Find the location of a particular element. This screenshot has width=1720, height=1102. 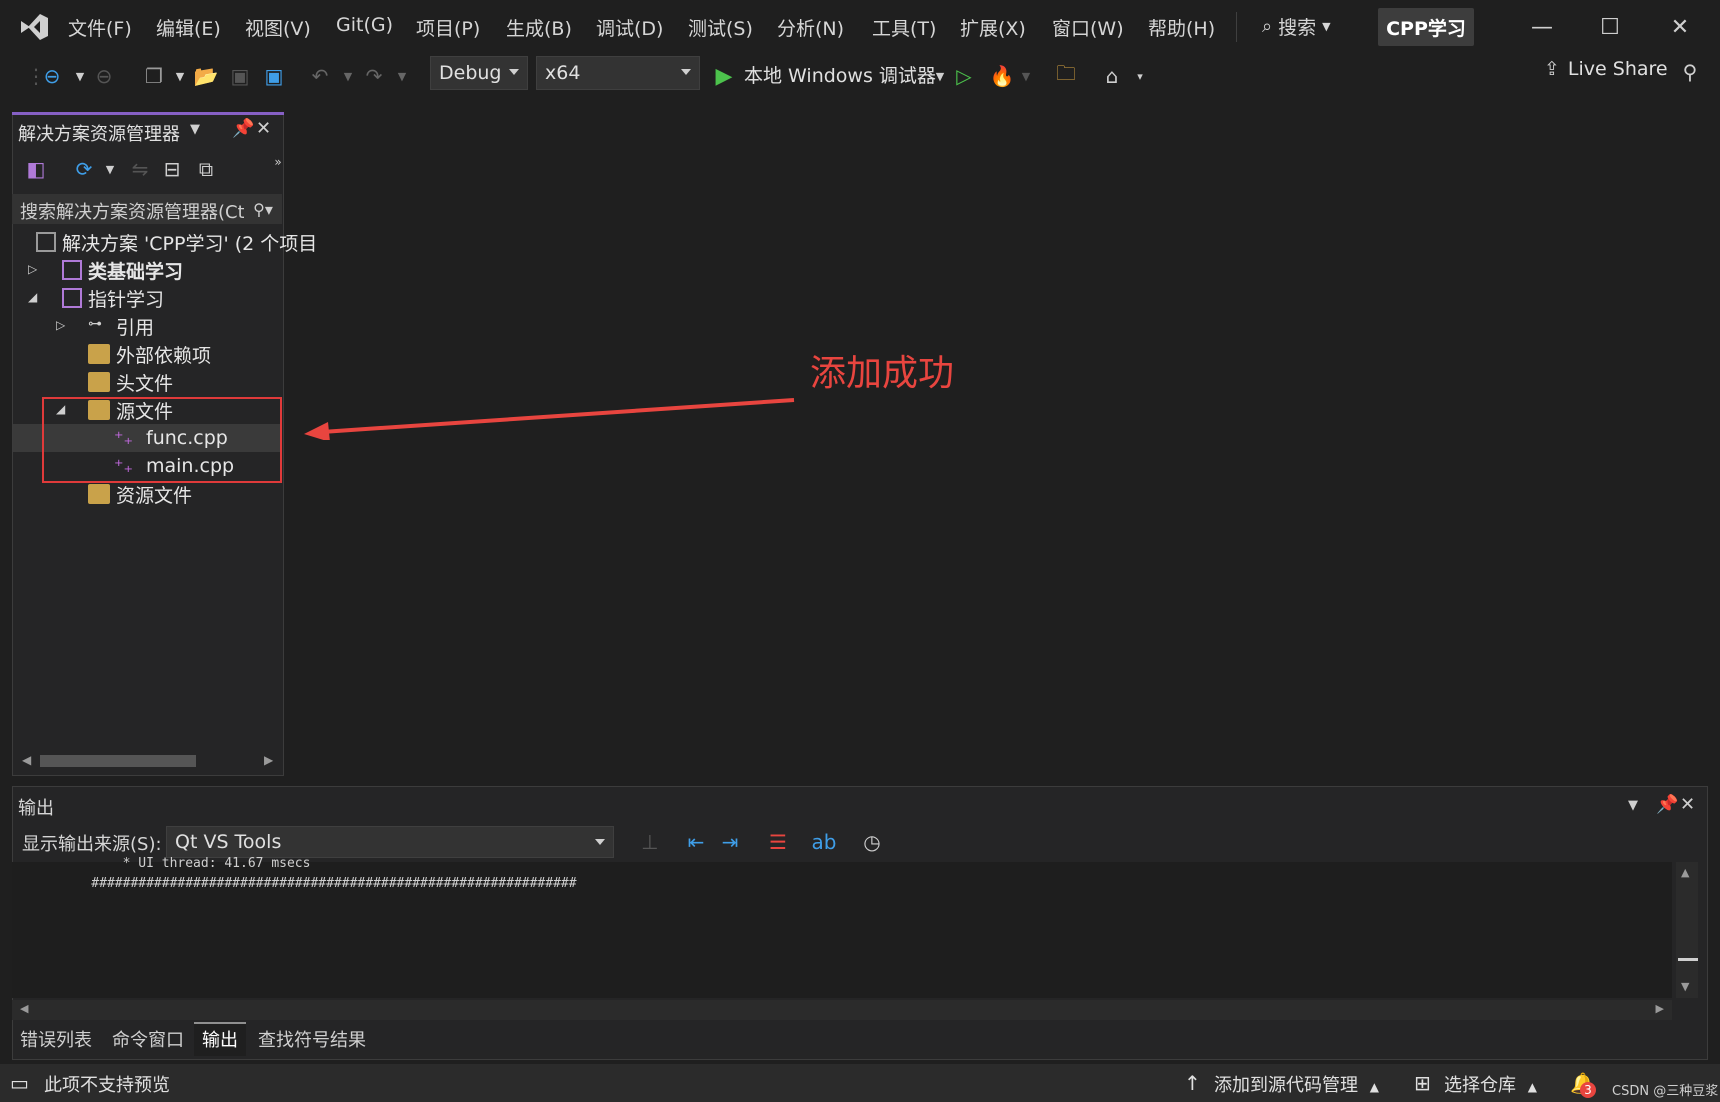

tree-resource-files-node: 资源文件 is located at coordinates (140, 494).